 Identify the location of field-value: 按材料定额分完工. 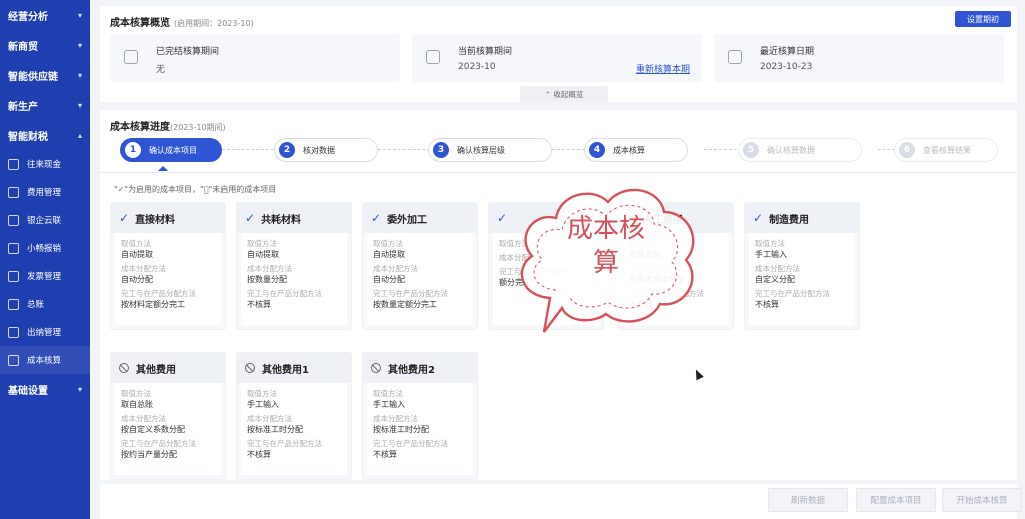
(153, 304).